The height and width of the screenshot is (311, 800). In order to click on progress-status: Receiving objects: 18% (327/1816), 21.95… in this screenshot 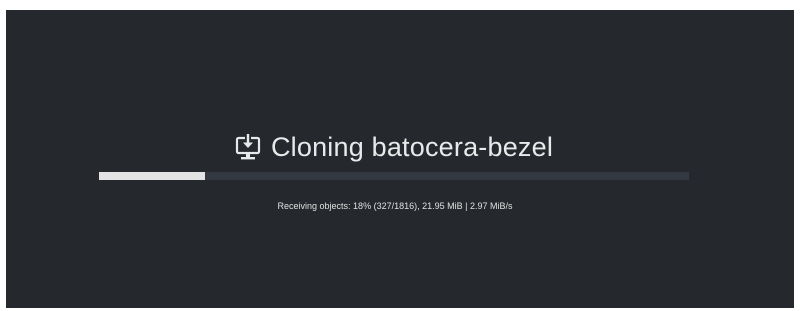, I will do `click(395, 206)`.